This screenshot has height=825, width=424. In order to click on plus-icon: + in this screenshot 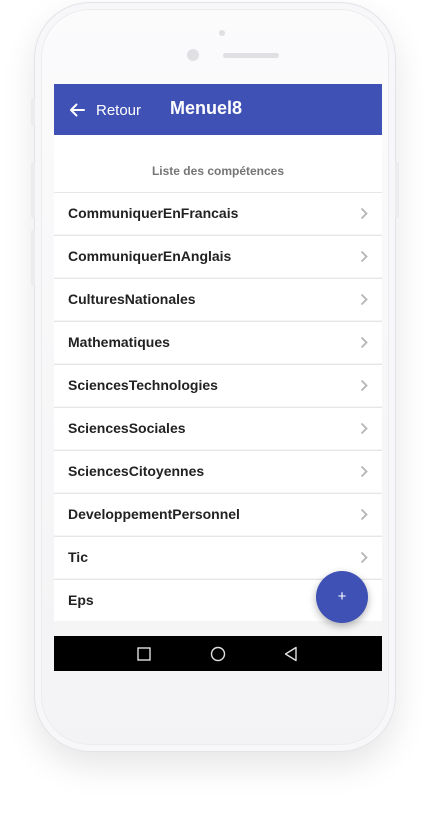, I will do `click(342, 596)`.